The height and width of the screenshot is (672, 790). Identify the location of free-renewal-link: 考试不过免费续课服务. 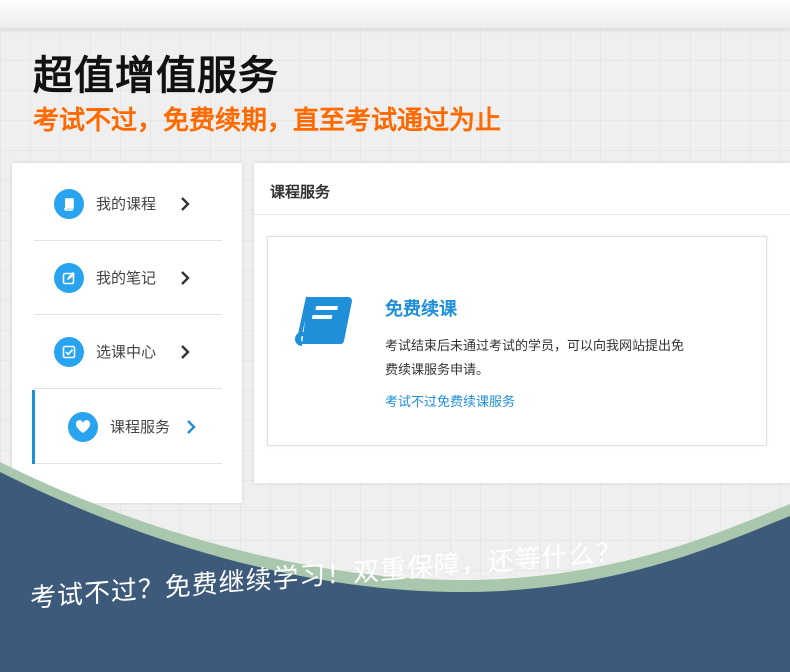
(450, 400).